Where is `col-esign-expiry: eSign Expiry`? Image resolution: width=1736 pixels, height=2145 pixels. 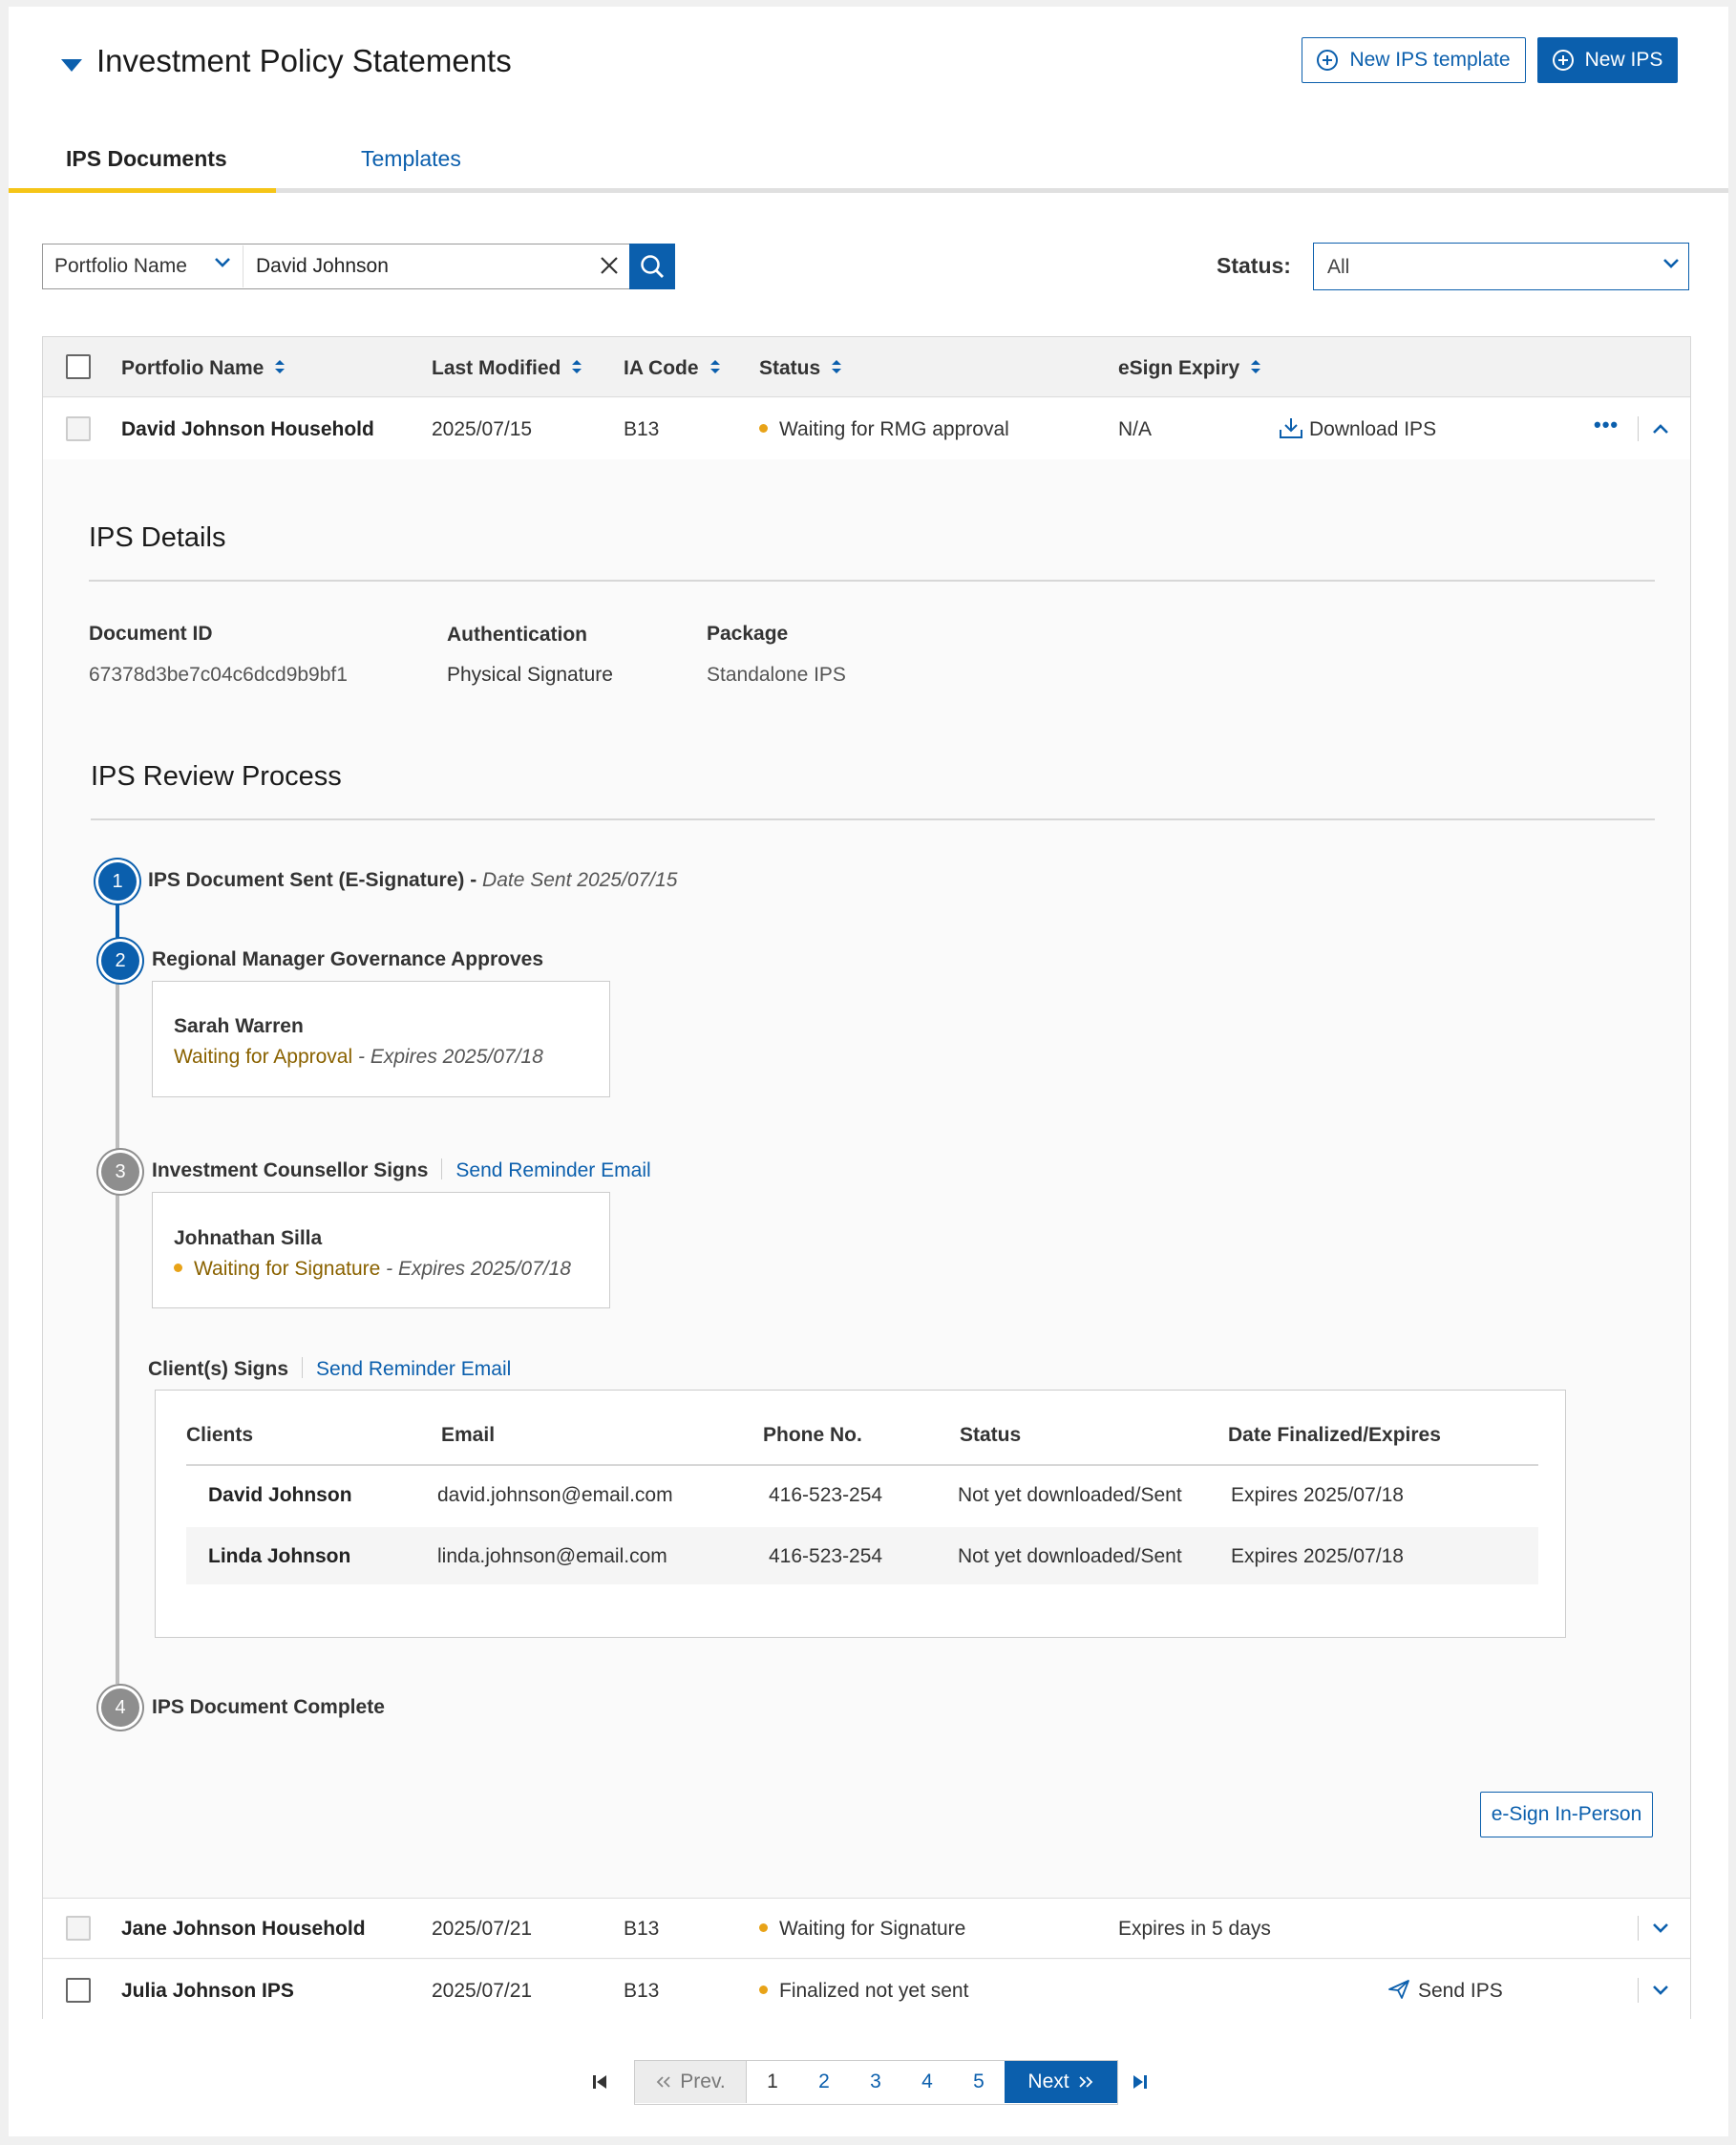 col-esign-expiry: eSign Expiry is located at coordinates (1190, 368).